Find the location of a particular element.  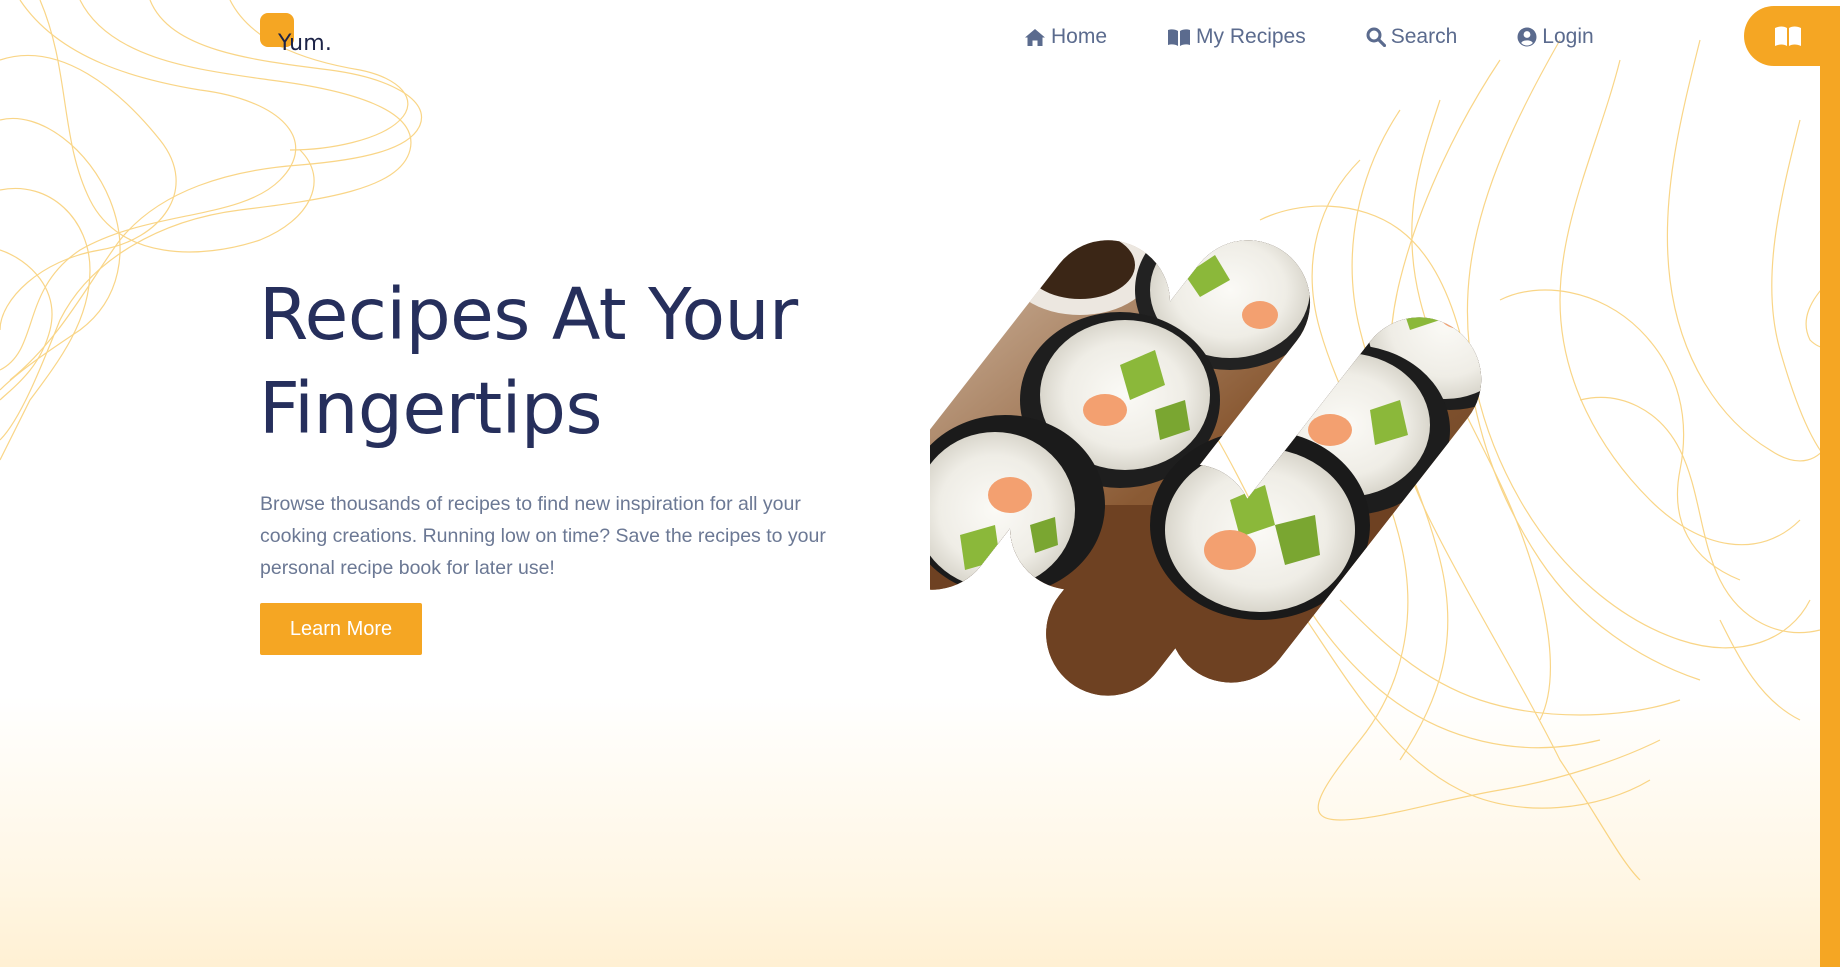

nav-item-label: Login is located at coordinates (1568, 36).